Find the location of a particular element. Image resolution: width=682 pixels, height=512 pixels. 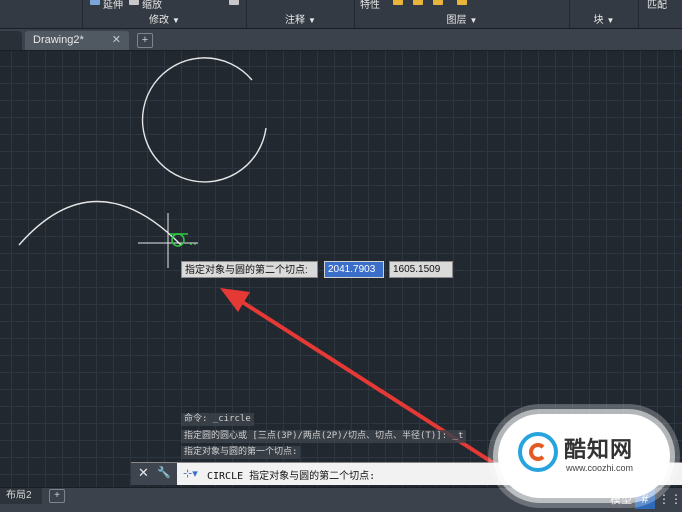

tab-drawing2: Drawing2* ✕ is located at coordinates (77, 40).